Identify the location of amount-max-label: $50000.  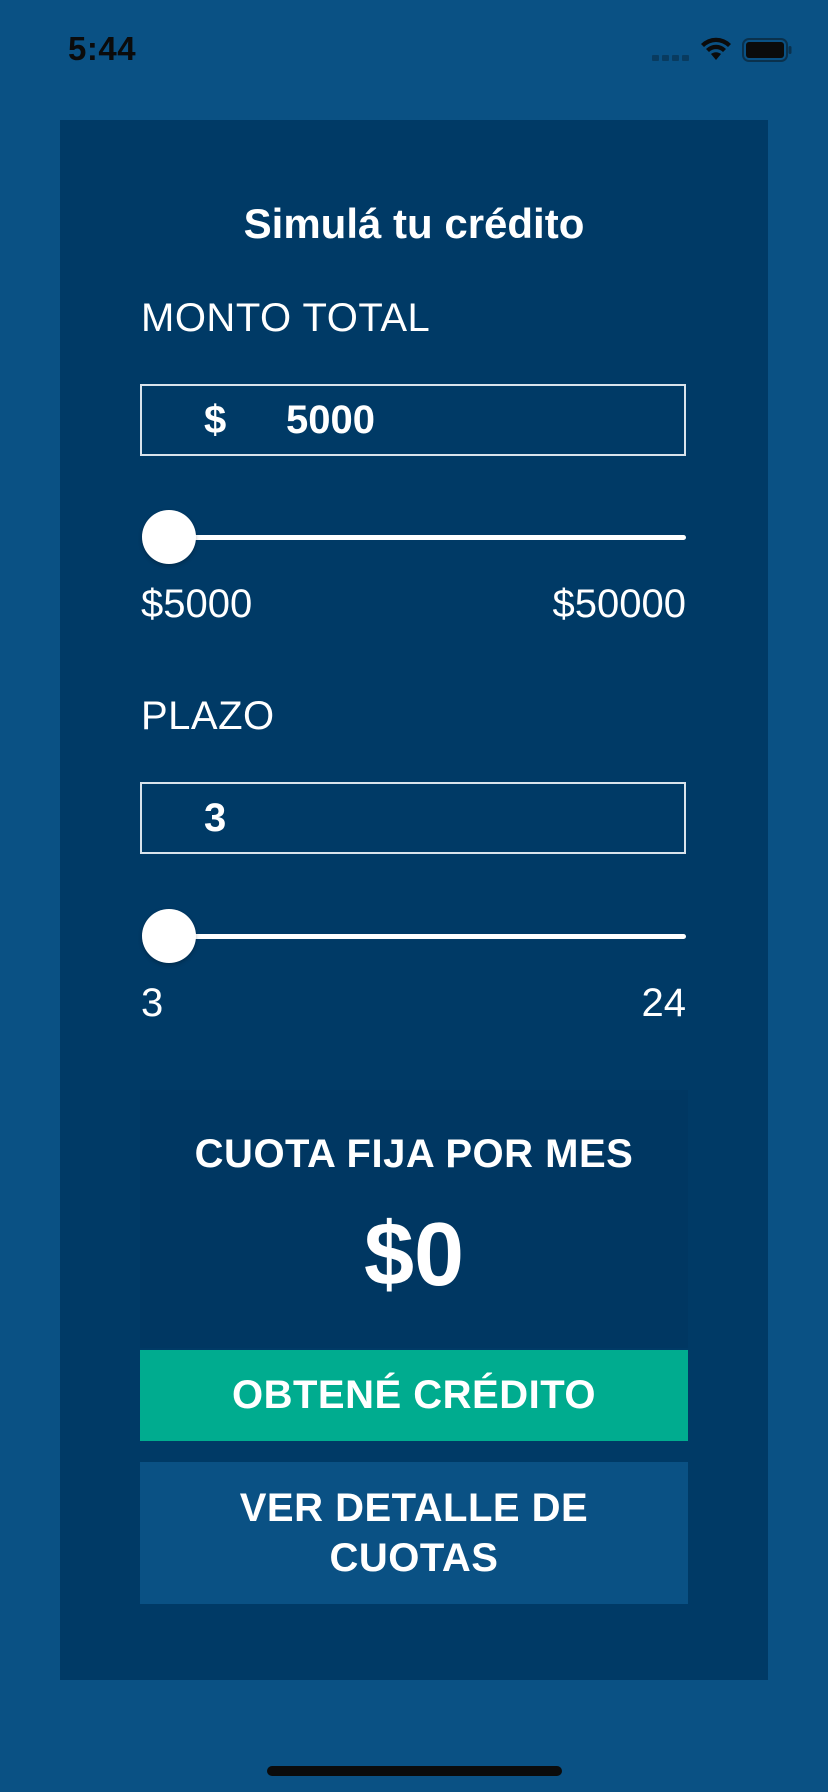
(619, 604).